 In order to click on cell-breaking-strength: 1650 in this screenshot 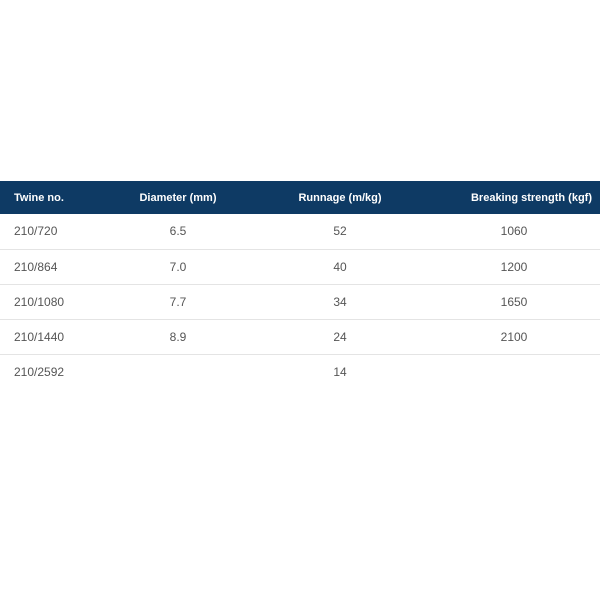, I will do `click(514, 301)`.